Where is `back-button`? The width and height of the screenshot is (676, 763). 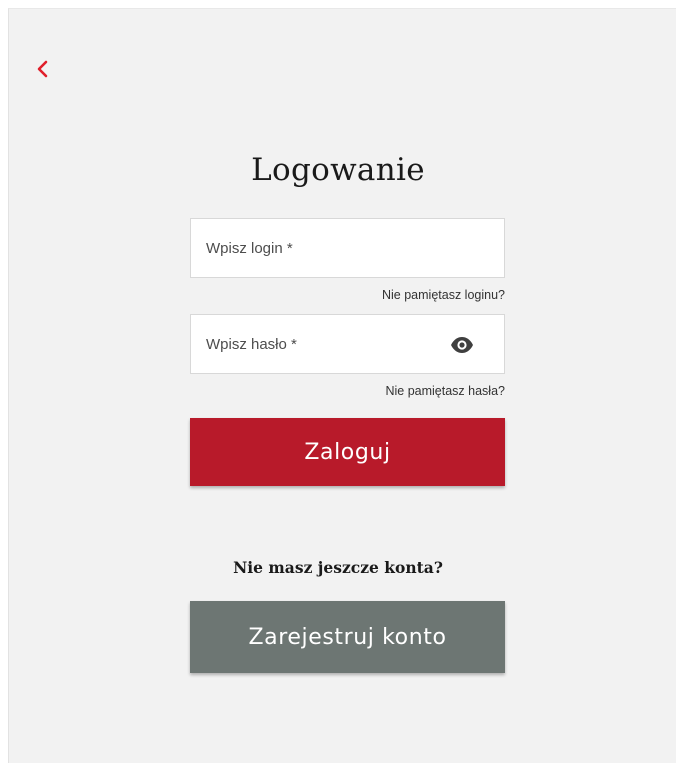 back-button is located at coordinates (43, 69).